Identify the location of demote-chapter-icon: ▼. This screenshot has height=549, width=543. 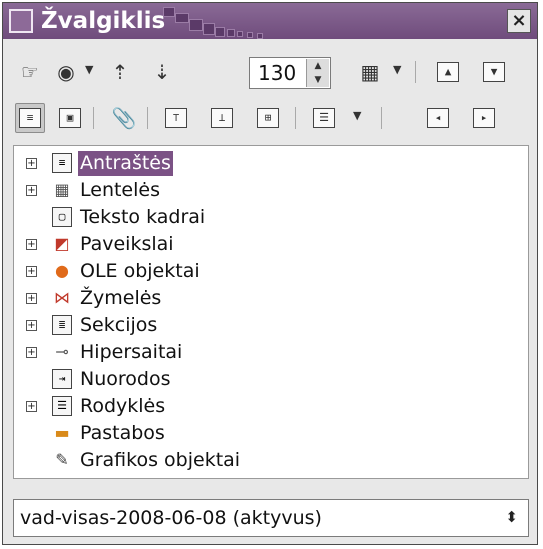
(494, 72).